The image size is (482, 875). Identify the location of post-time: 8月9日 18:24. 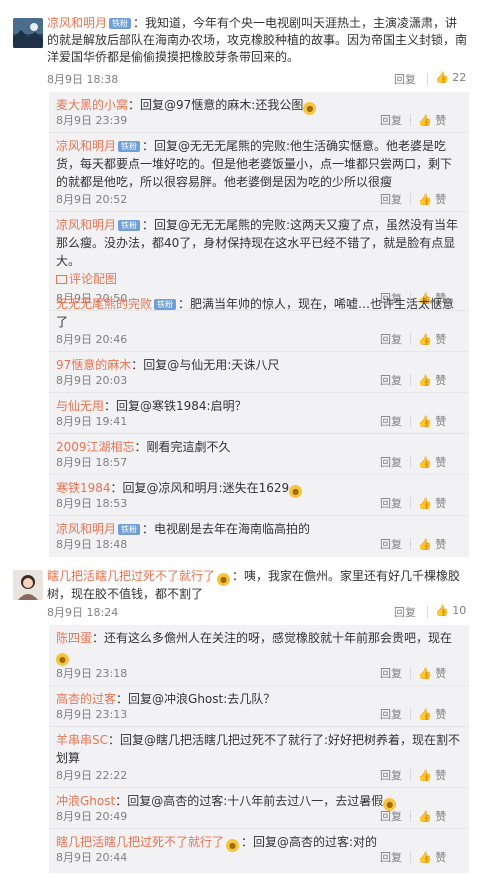
(83, 612).